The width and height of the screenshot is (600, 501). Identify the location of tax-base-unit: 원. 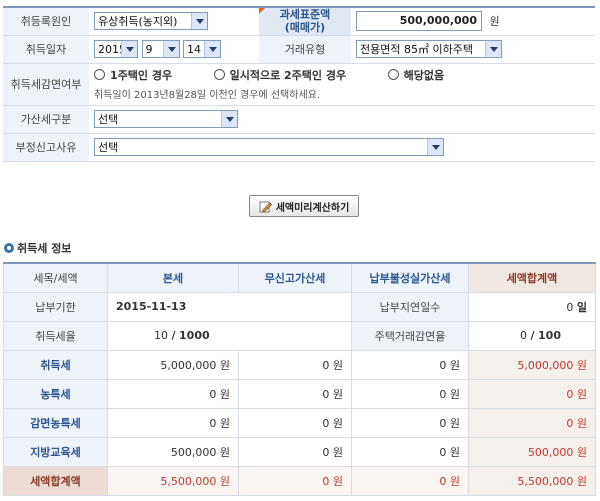
(494, 22).